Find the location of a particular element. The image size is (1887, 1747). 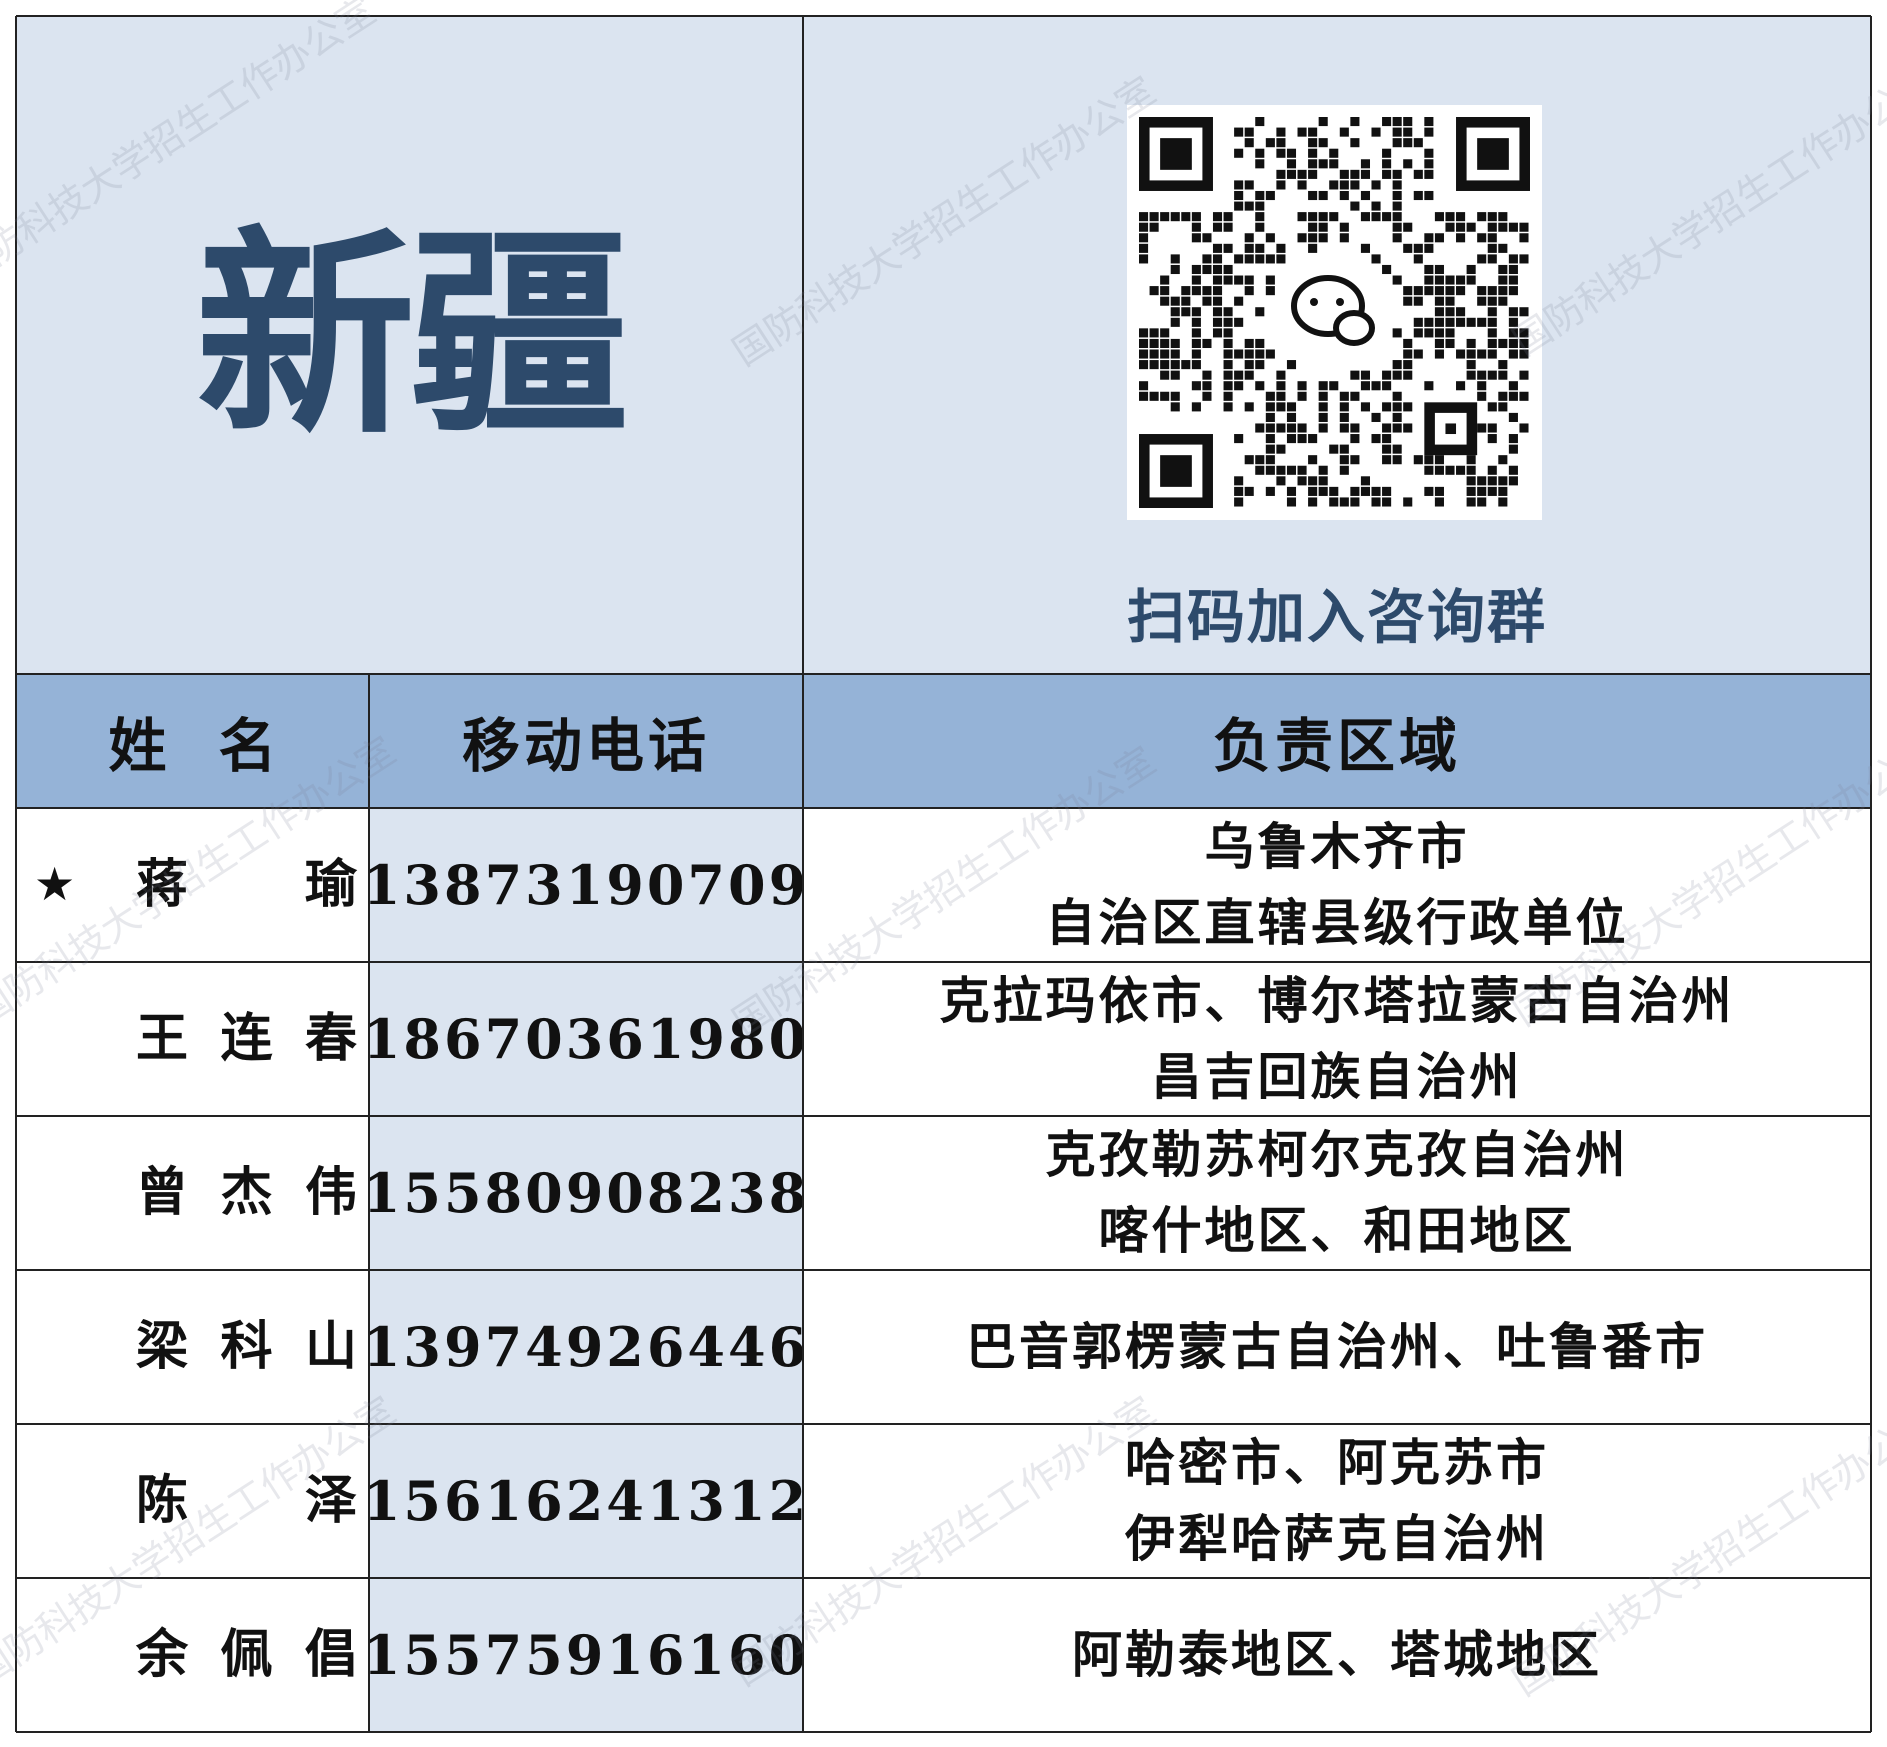

name-char: 连 is located at coordinates (246, 1038).